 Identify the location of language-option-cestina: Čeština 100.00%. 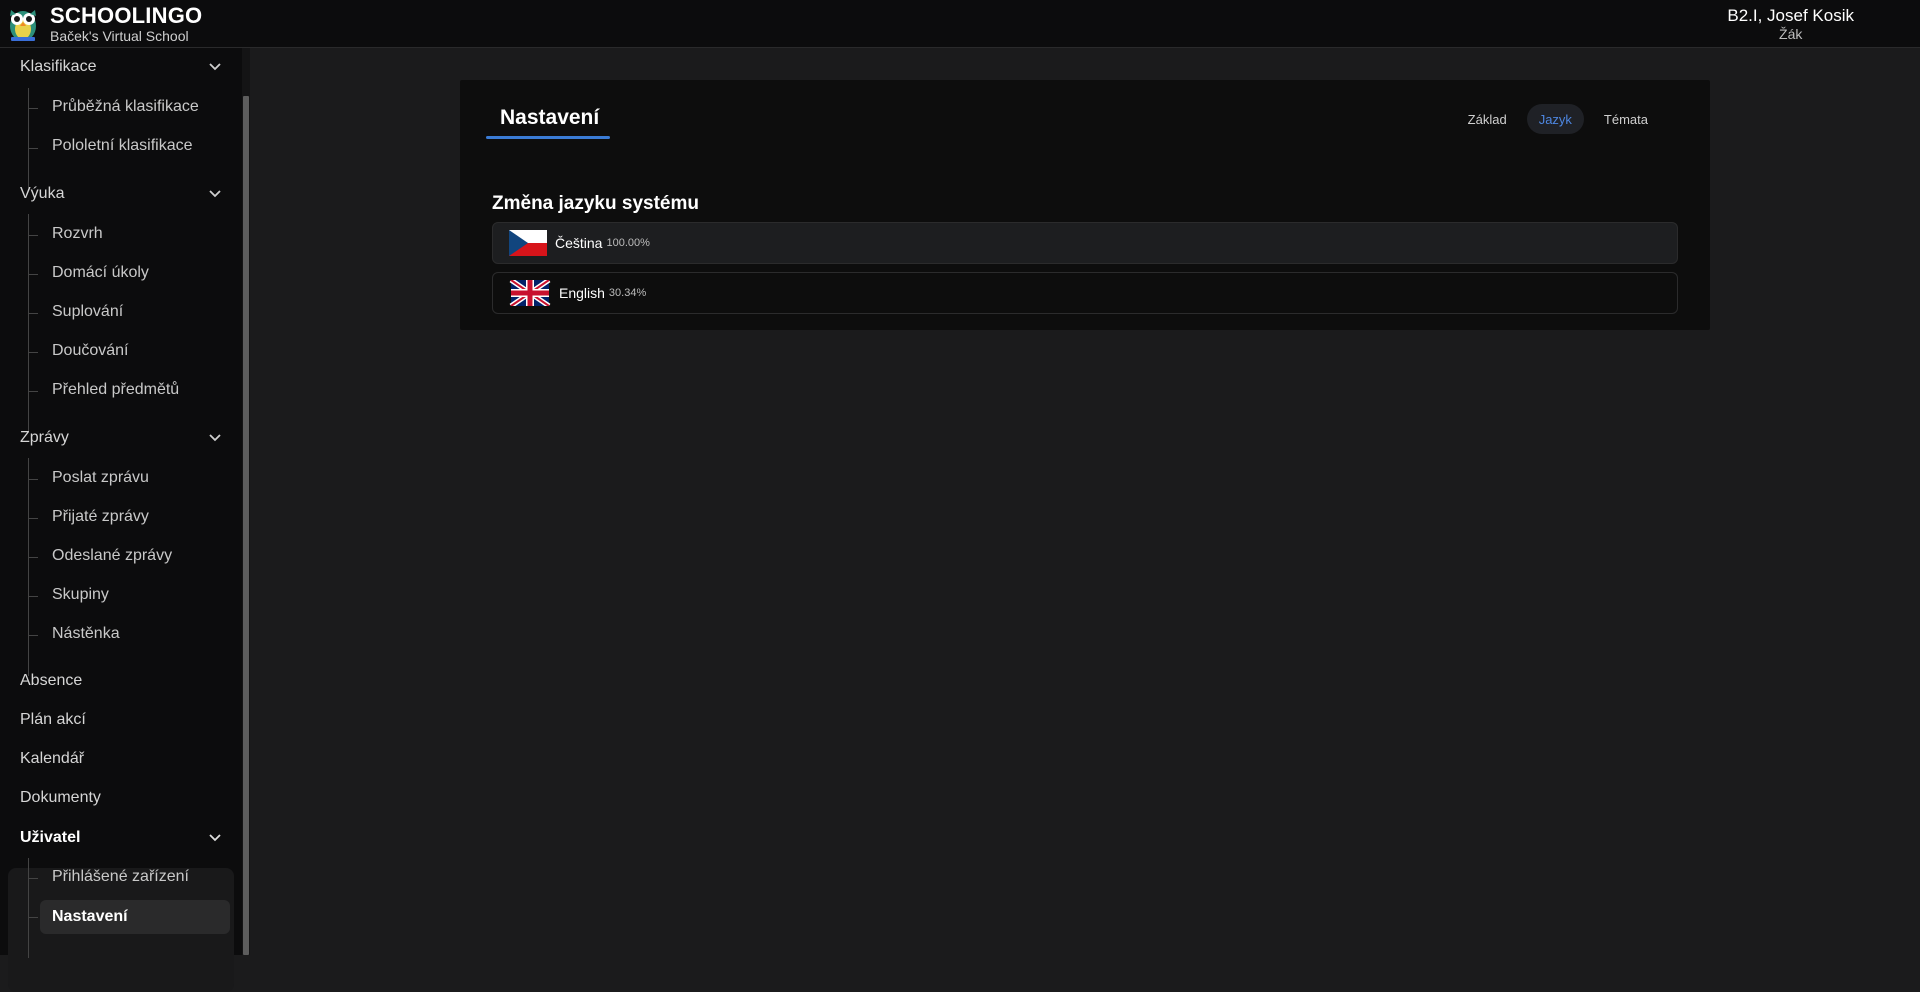
(1085, 243).